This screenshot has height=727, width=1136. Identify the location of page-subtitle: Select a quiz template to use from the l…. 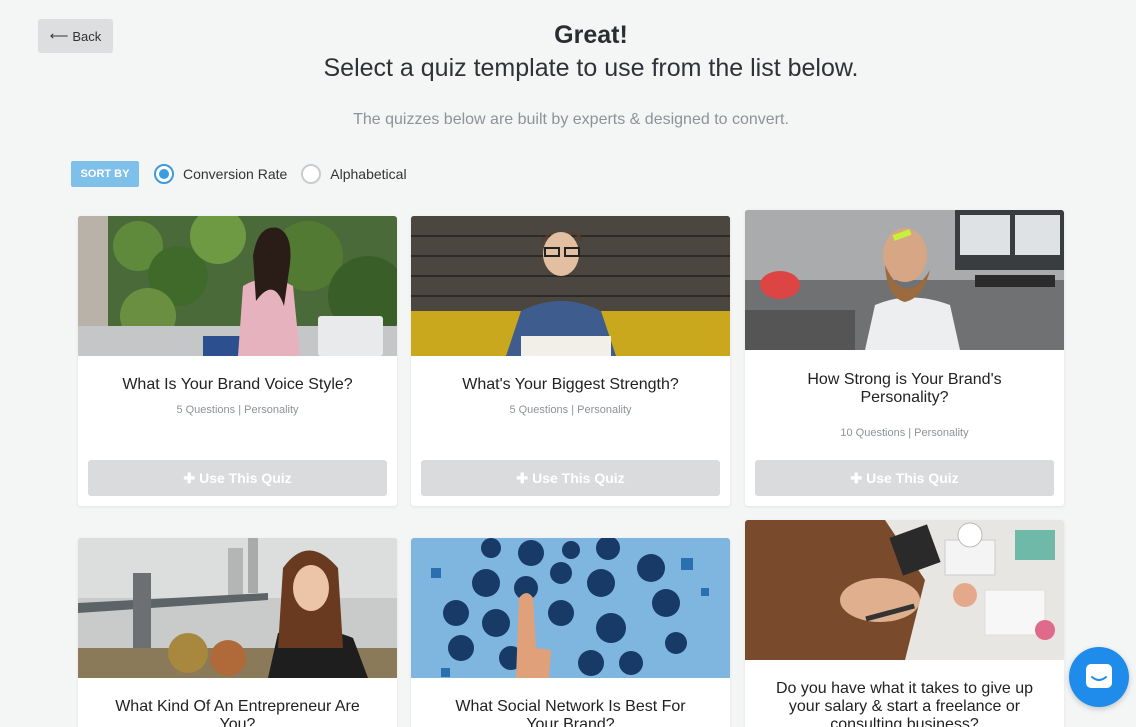
(591, 68).